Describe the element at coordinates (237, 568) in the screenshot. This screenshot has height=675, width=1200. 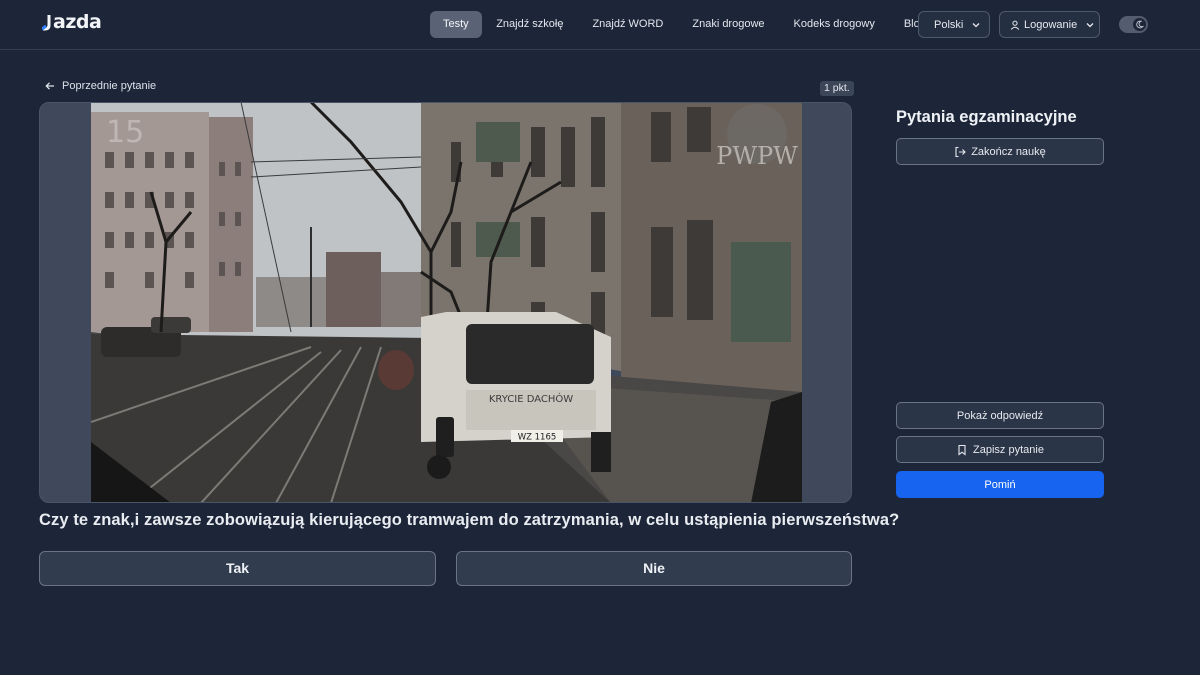
I see `answer-yes-button: Tak` at that location.